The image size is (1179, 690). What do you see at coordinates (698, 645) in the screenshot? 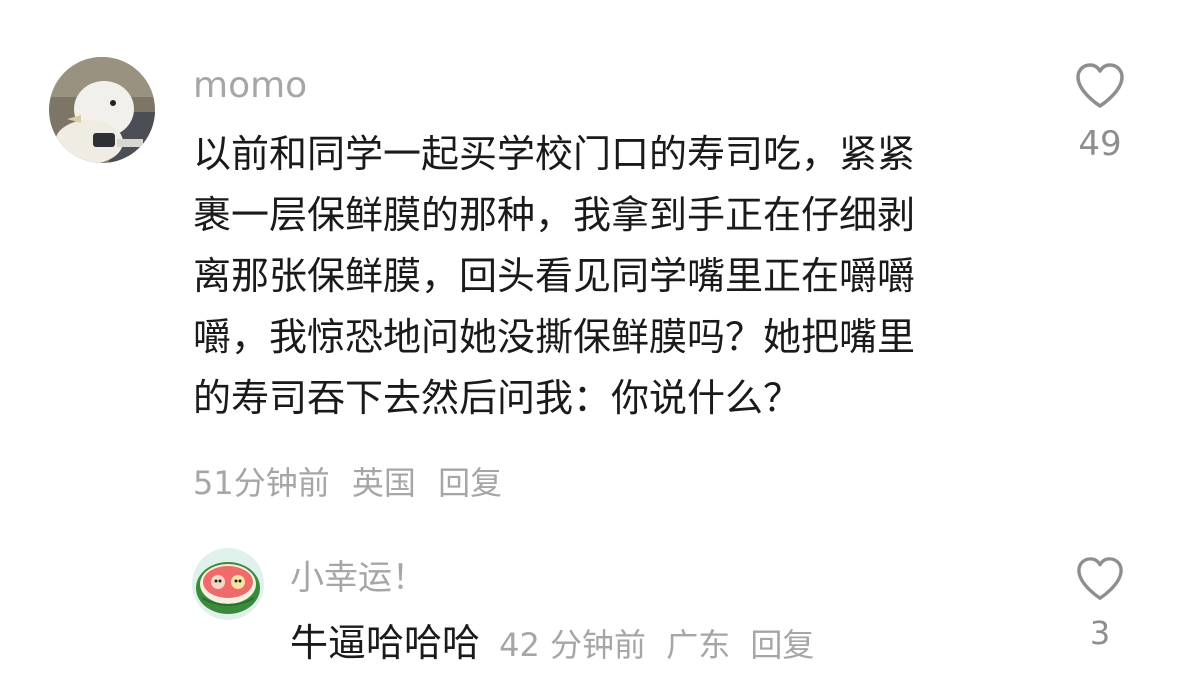
I see `reply-location: 广东` at bounding box center [698, 645].